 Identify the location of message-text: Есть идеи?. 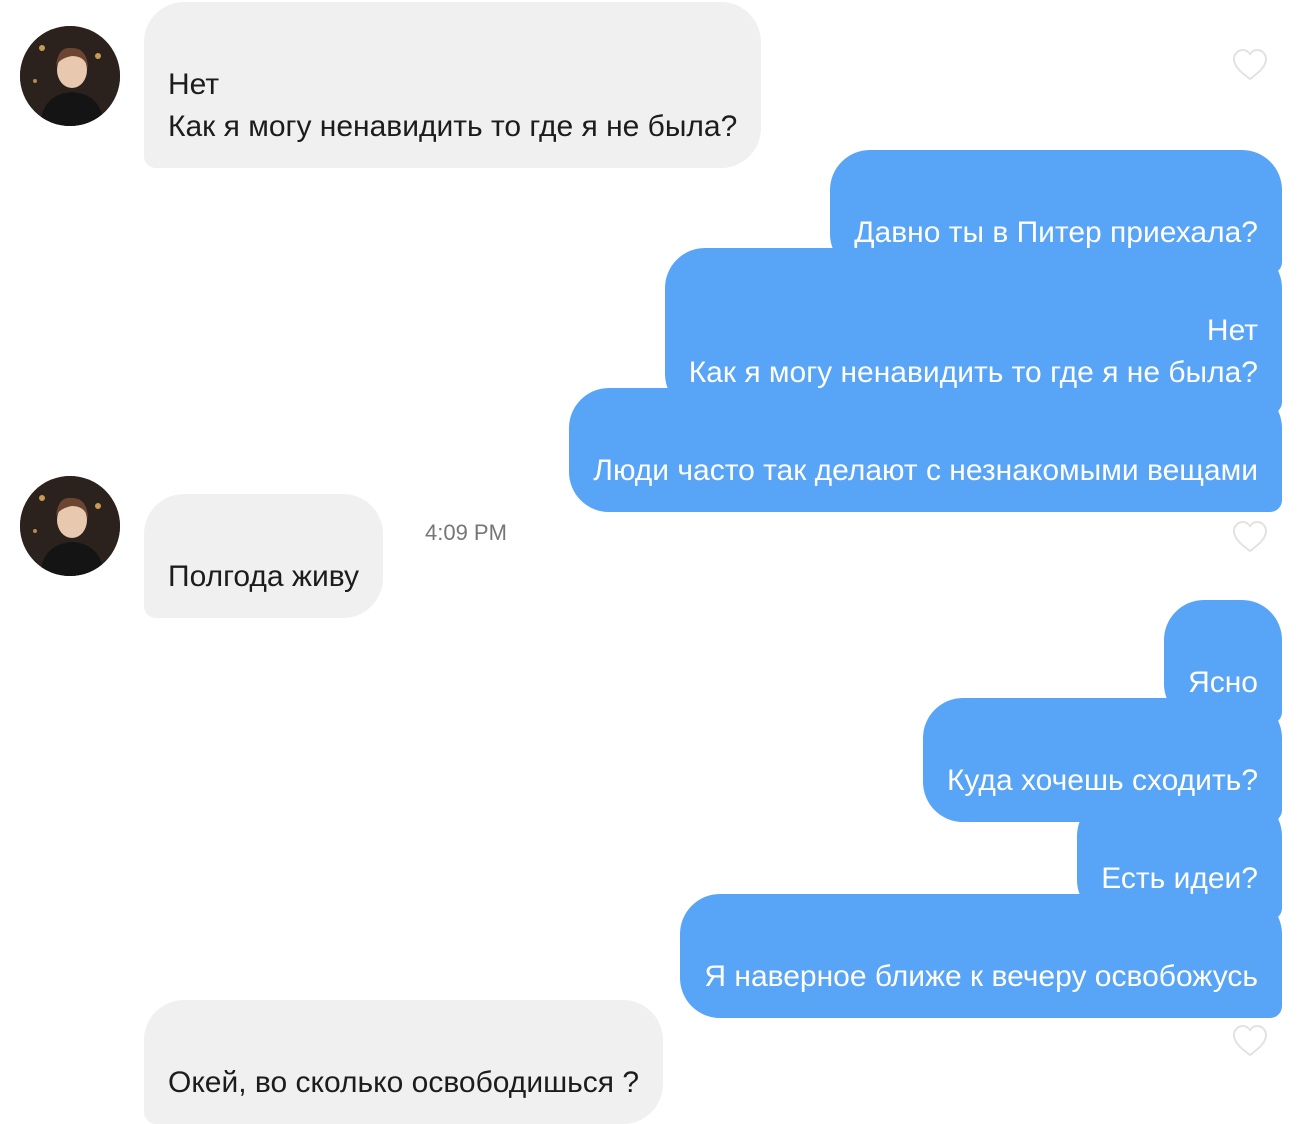
(1179, 878).